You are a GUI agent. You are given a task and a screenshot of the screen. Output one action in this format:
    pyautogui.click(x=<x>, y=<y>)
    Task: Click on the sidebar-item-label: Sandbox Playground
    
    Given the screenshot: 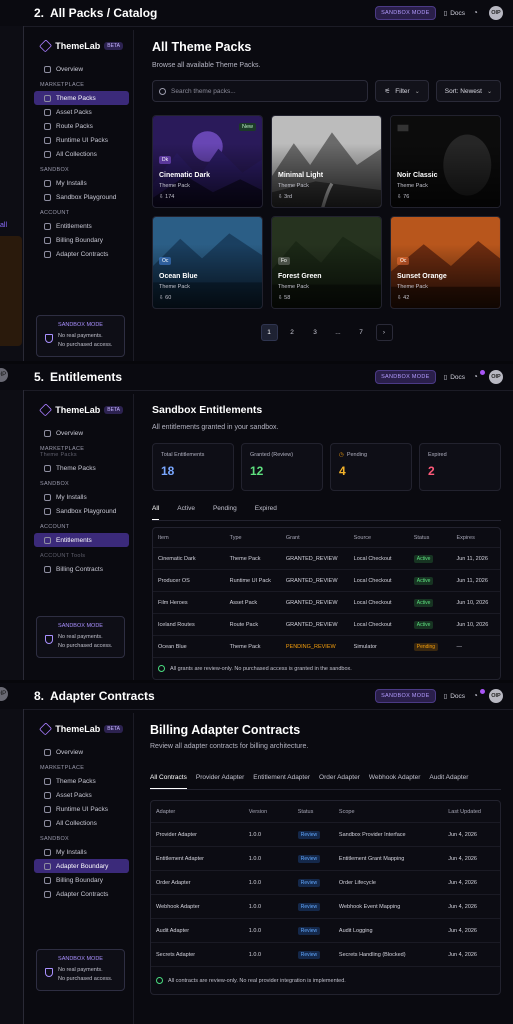 What is the action you would take?
    pyautogui.click(x=86, y=511)
    